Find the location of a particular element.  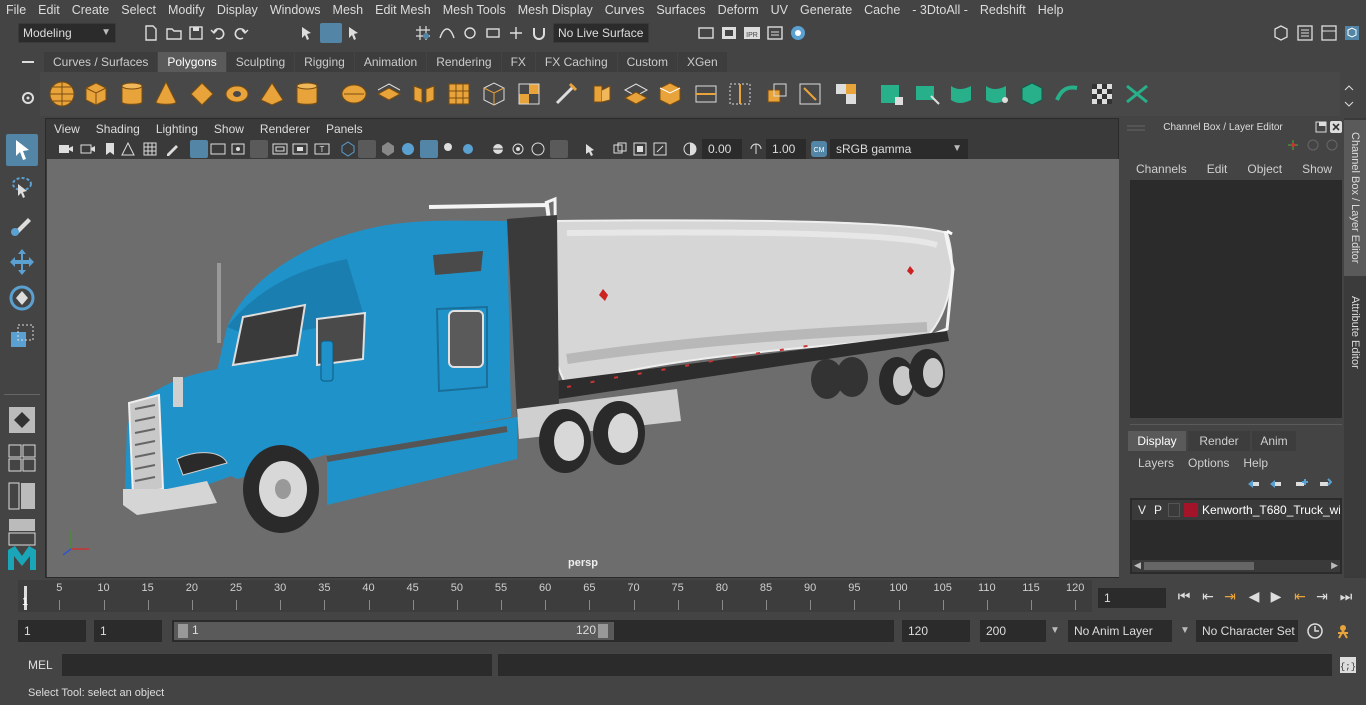

auto-key-icon is located at coordinates (1315, 631).